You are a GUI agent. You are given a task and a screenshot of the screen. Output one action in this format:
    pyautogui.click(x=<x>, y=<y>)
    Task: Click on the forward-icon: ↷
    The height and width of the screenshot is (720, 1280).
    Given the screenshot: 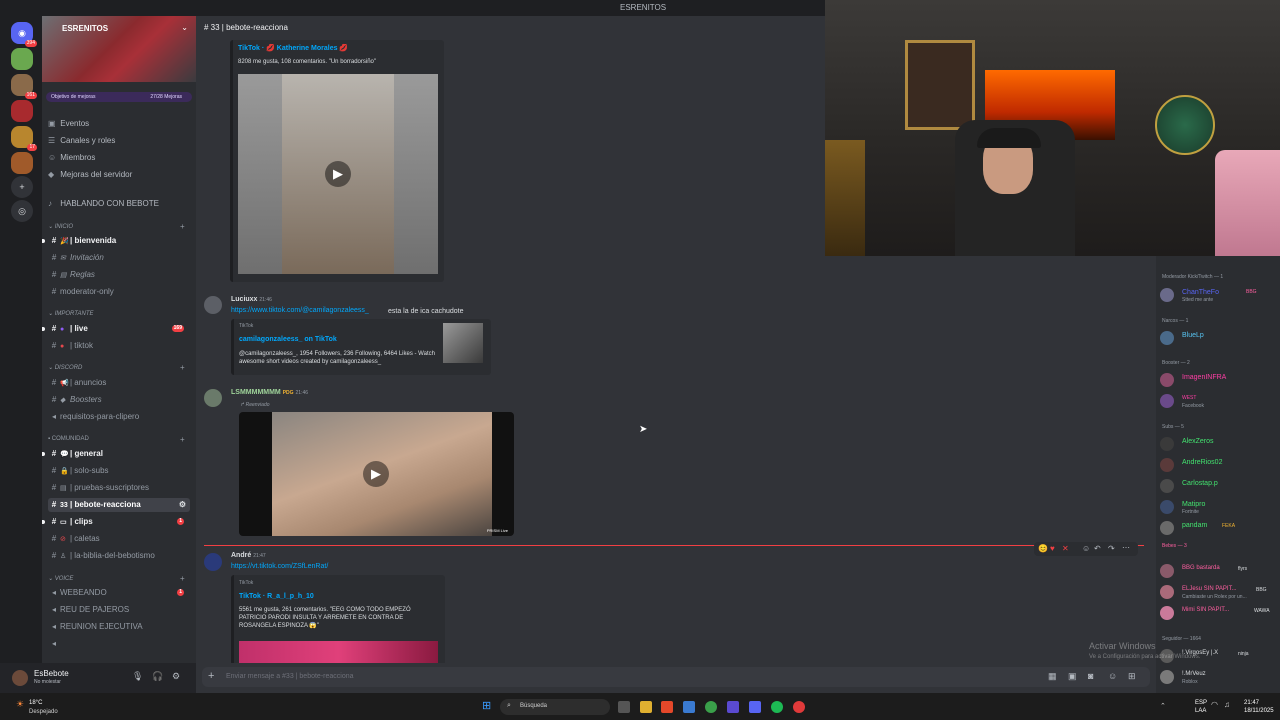 What is the action you would take?
    pyautogui.click(x=1111, y=548)
    